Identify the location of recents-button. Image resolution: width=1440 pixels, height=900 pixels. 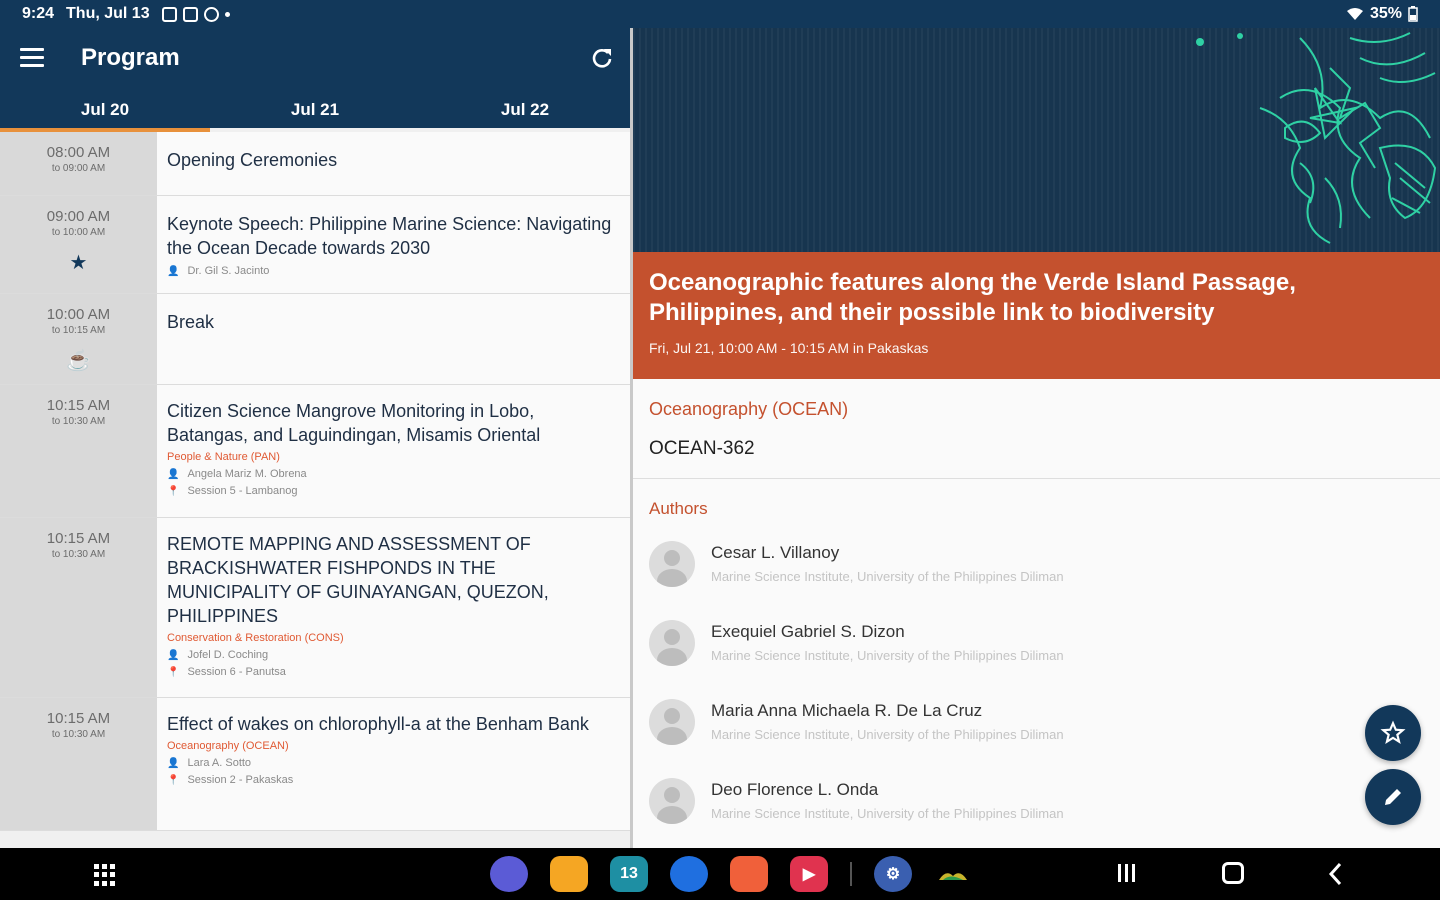
(1129, 873).